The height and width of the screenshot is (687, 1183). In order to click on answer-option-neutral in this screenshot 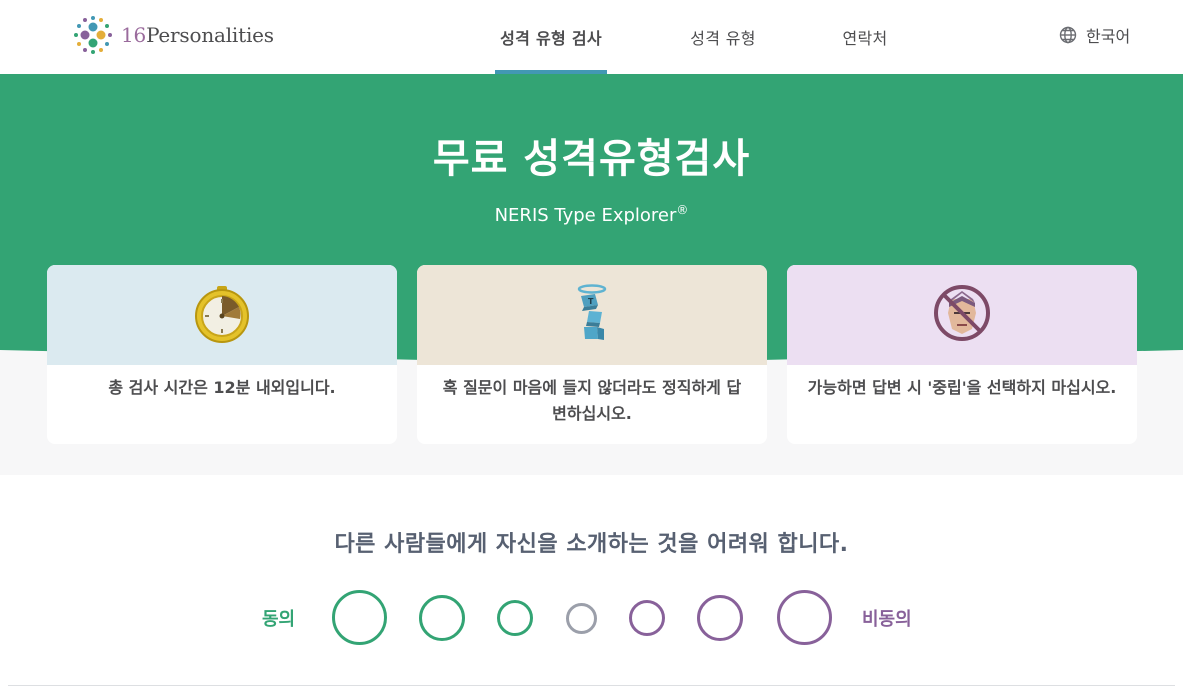, I will do `click(581, 618)`.